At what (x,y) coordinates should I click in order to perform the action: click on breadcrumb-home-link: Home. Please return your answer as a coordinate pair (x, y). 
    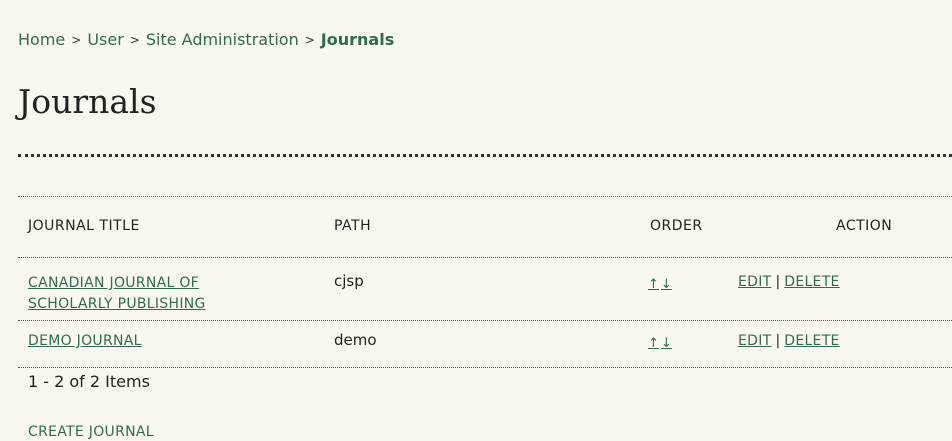
    Looking at the image, I should click on (41, 39).